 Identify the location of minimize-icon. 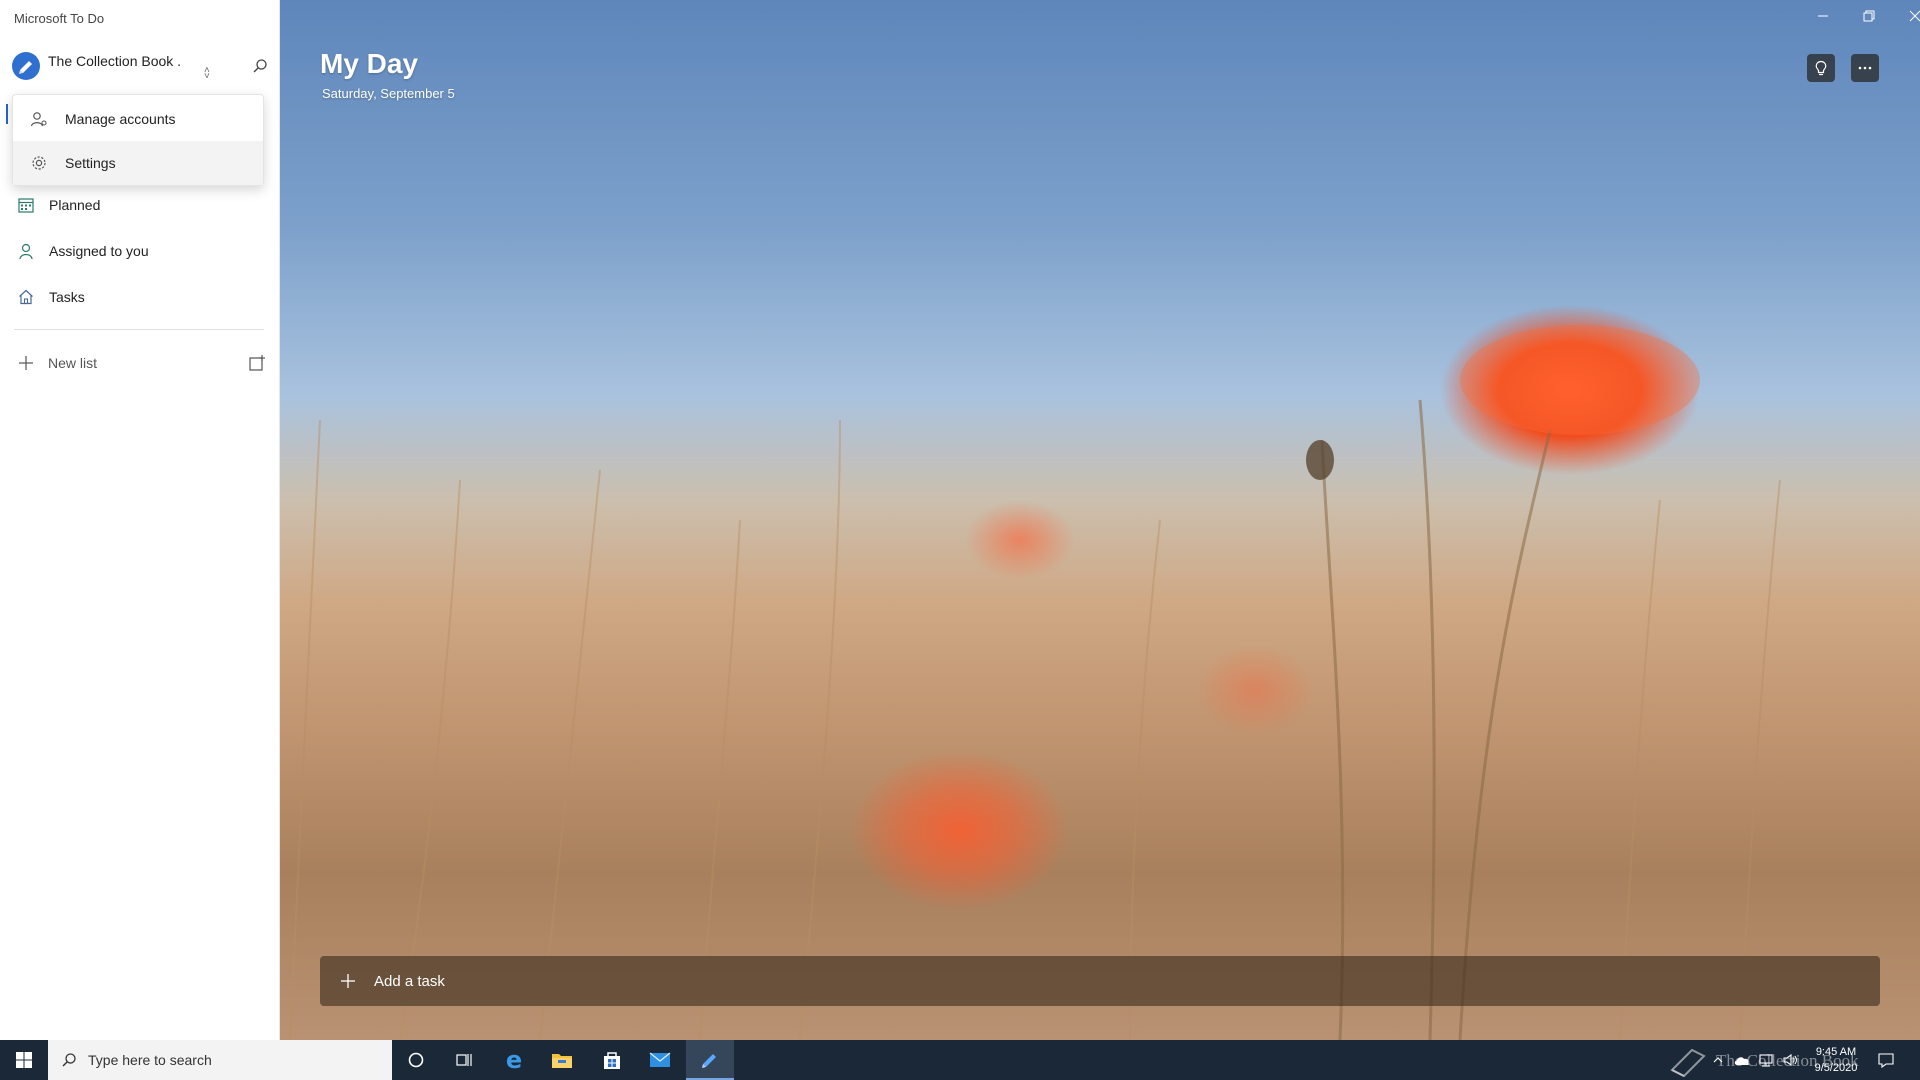
(1823, 16).